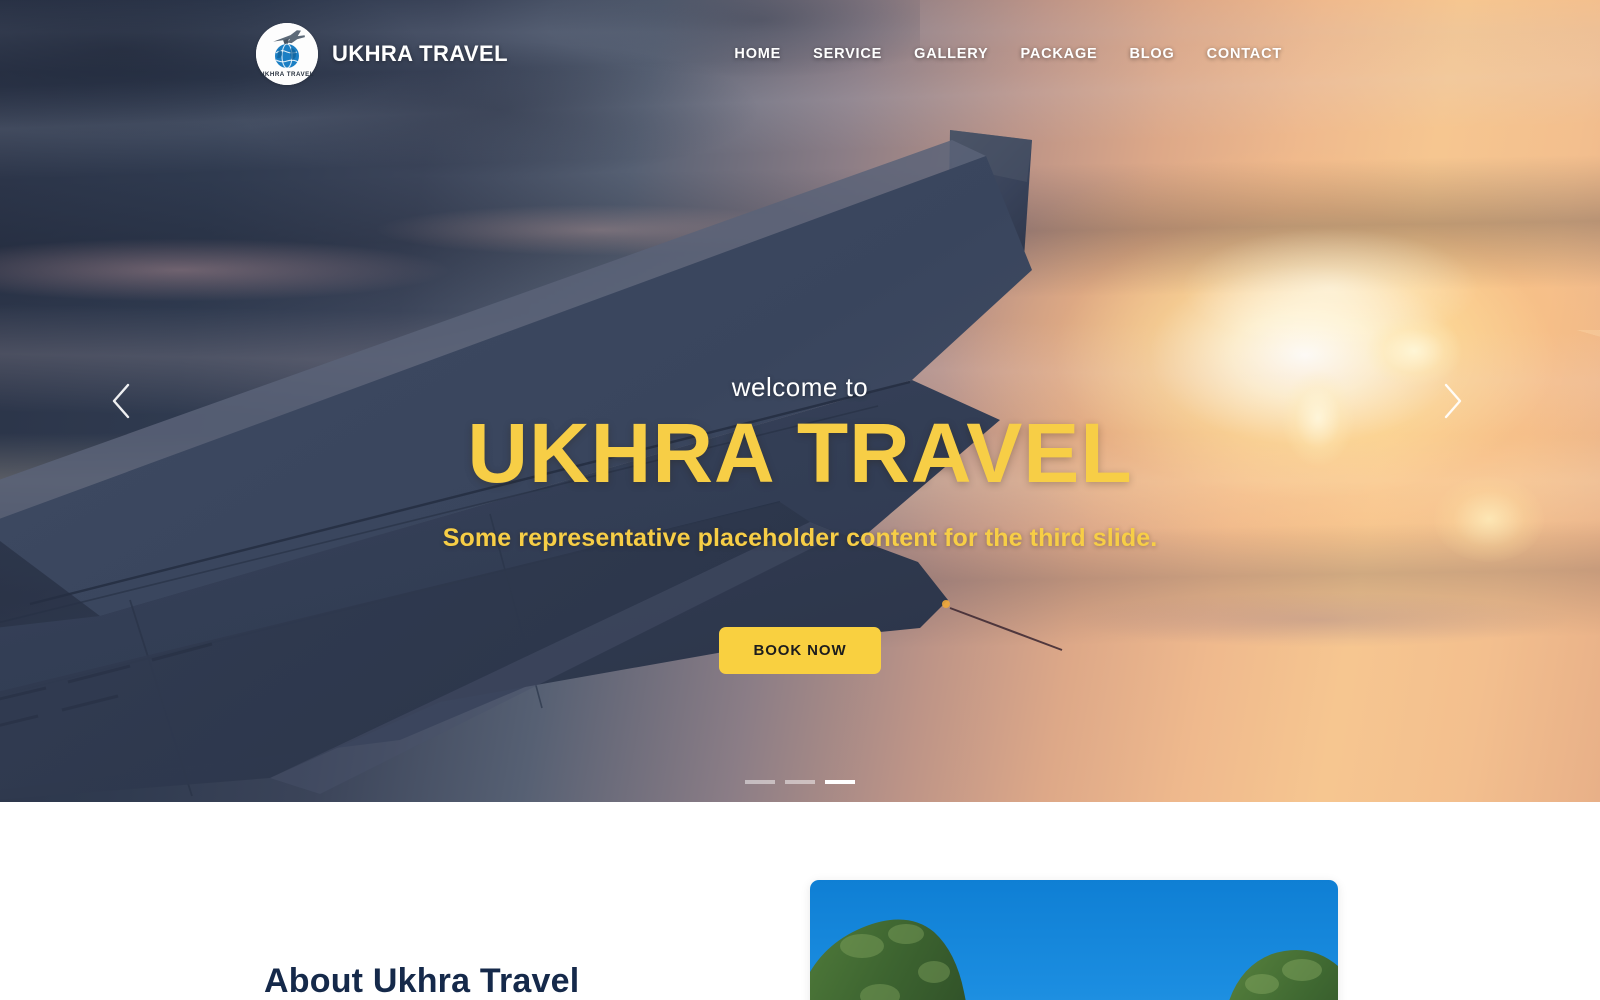 The height and width of the screenshot is (1000, 1600). Describe the element at coordinates (530, 250) in the screenshot. I see `lit-cloud-deck` at that location.